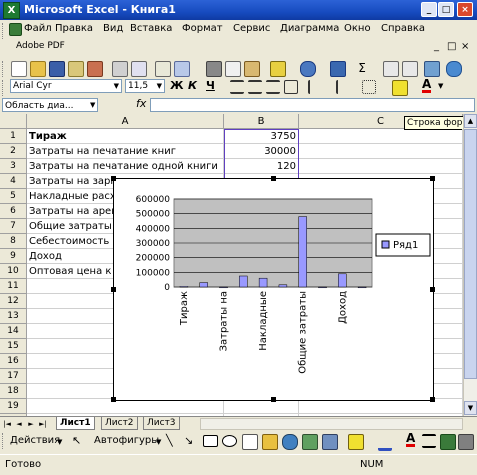 The height and width of the screenshot is (475, 477). I want to click on italic-button: К, so click(192, 85).